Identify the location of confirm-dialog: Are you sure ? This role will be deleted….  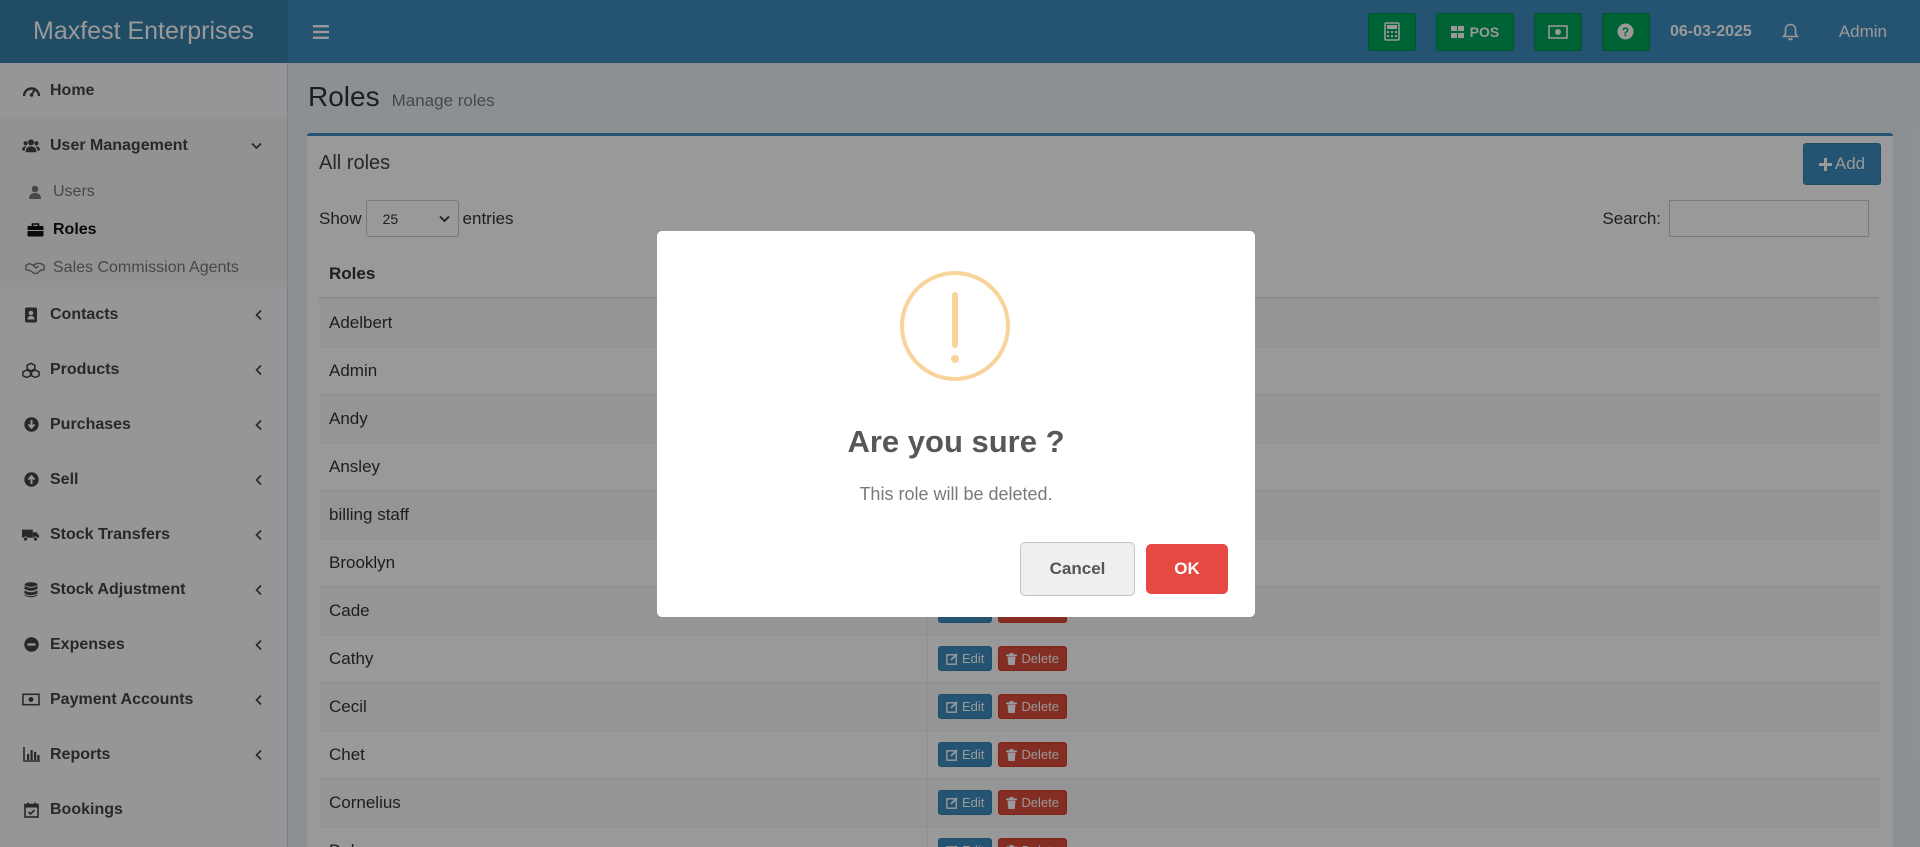
(956, 424).